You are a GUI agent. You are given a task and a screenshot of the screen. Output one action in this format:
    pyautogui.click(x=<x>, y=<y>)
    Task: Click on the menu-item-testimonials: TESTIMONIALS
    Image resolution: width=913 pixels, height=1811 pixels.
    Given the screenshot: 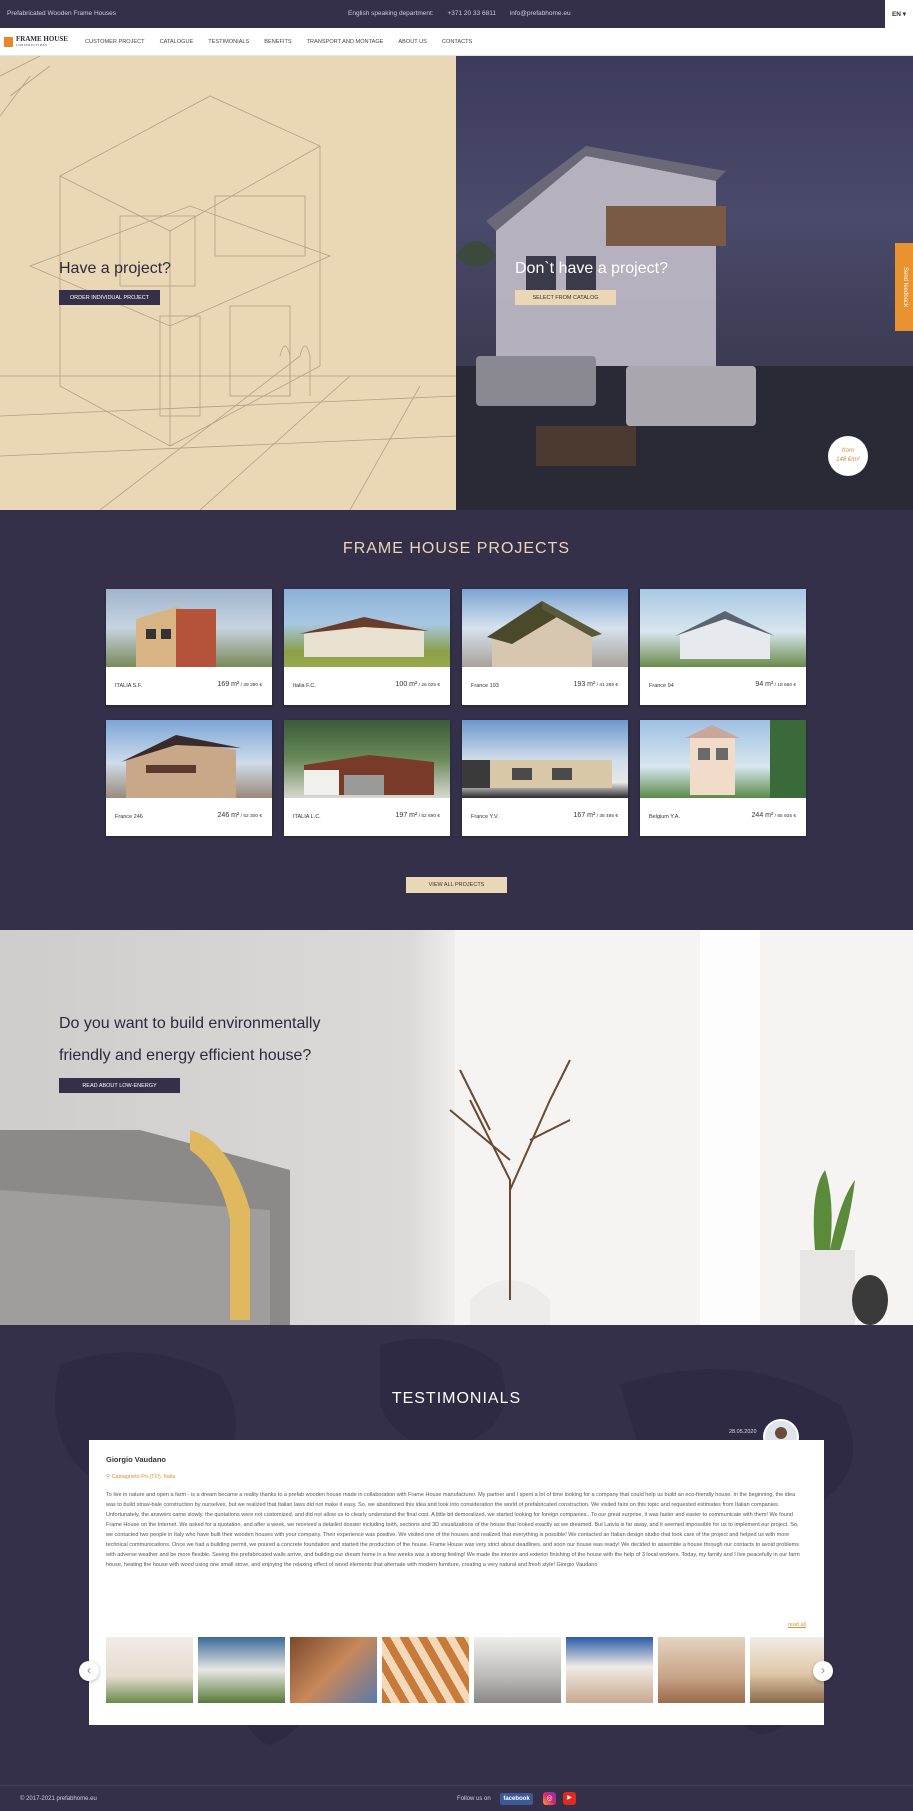 What is the action you would take?
    pyautogui.click(x=228, y=42)
    